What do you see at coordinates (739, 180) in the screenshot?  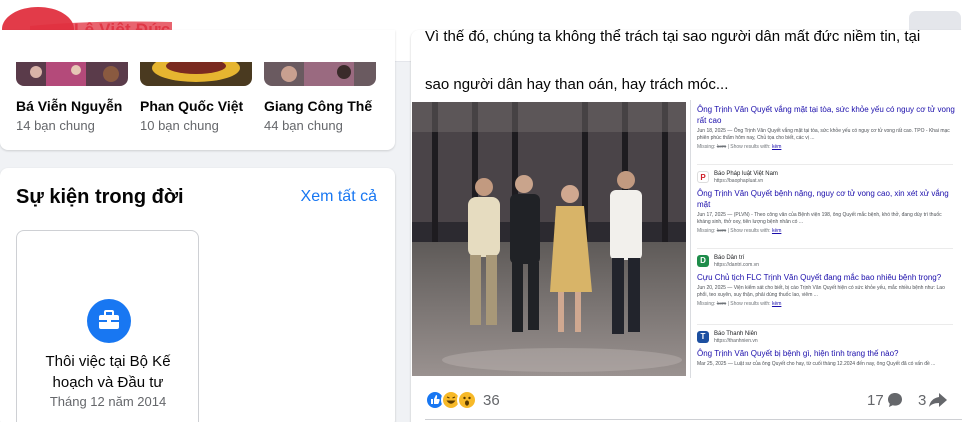 I see `result-url: https://baophapluat.vn` at bounding box center [739, 180].